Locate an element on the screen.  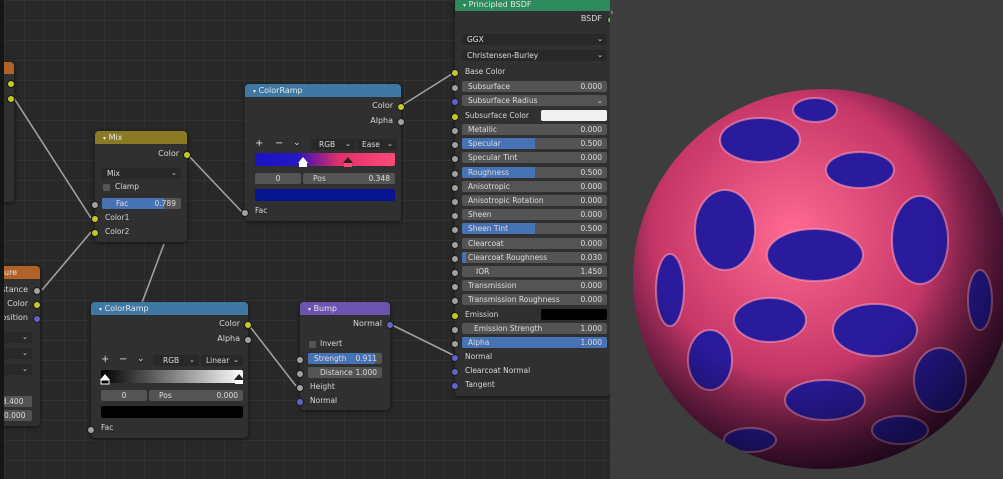
colorramp-top-header: ▾ ColorRamp is located at coordinates (323, 90).